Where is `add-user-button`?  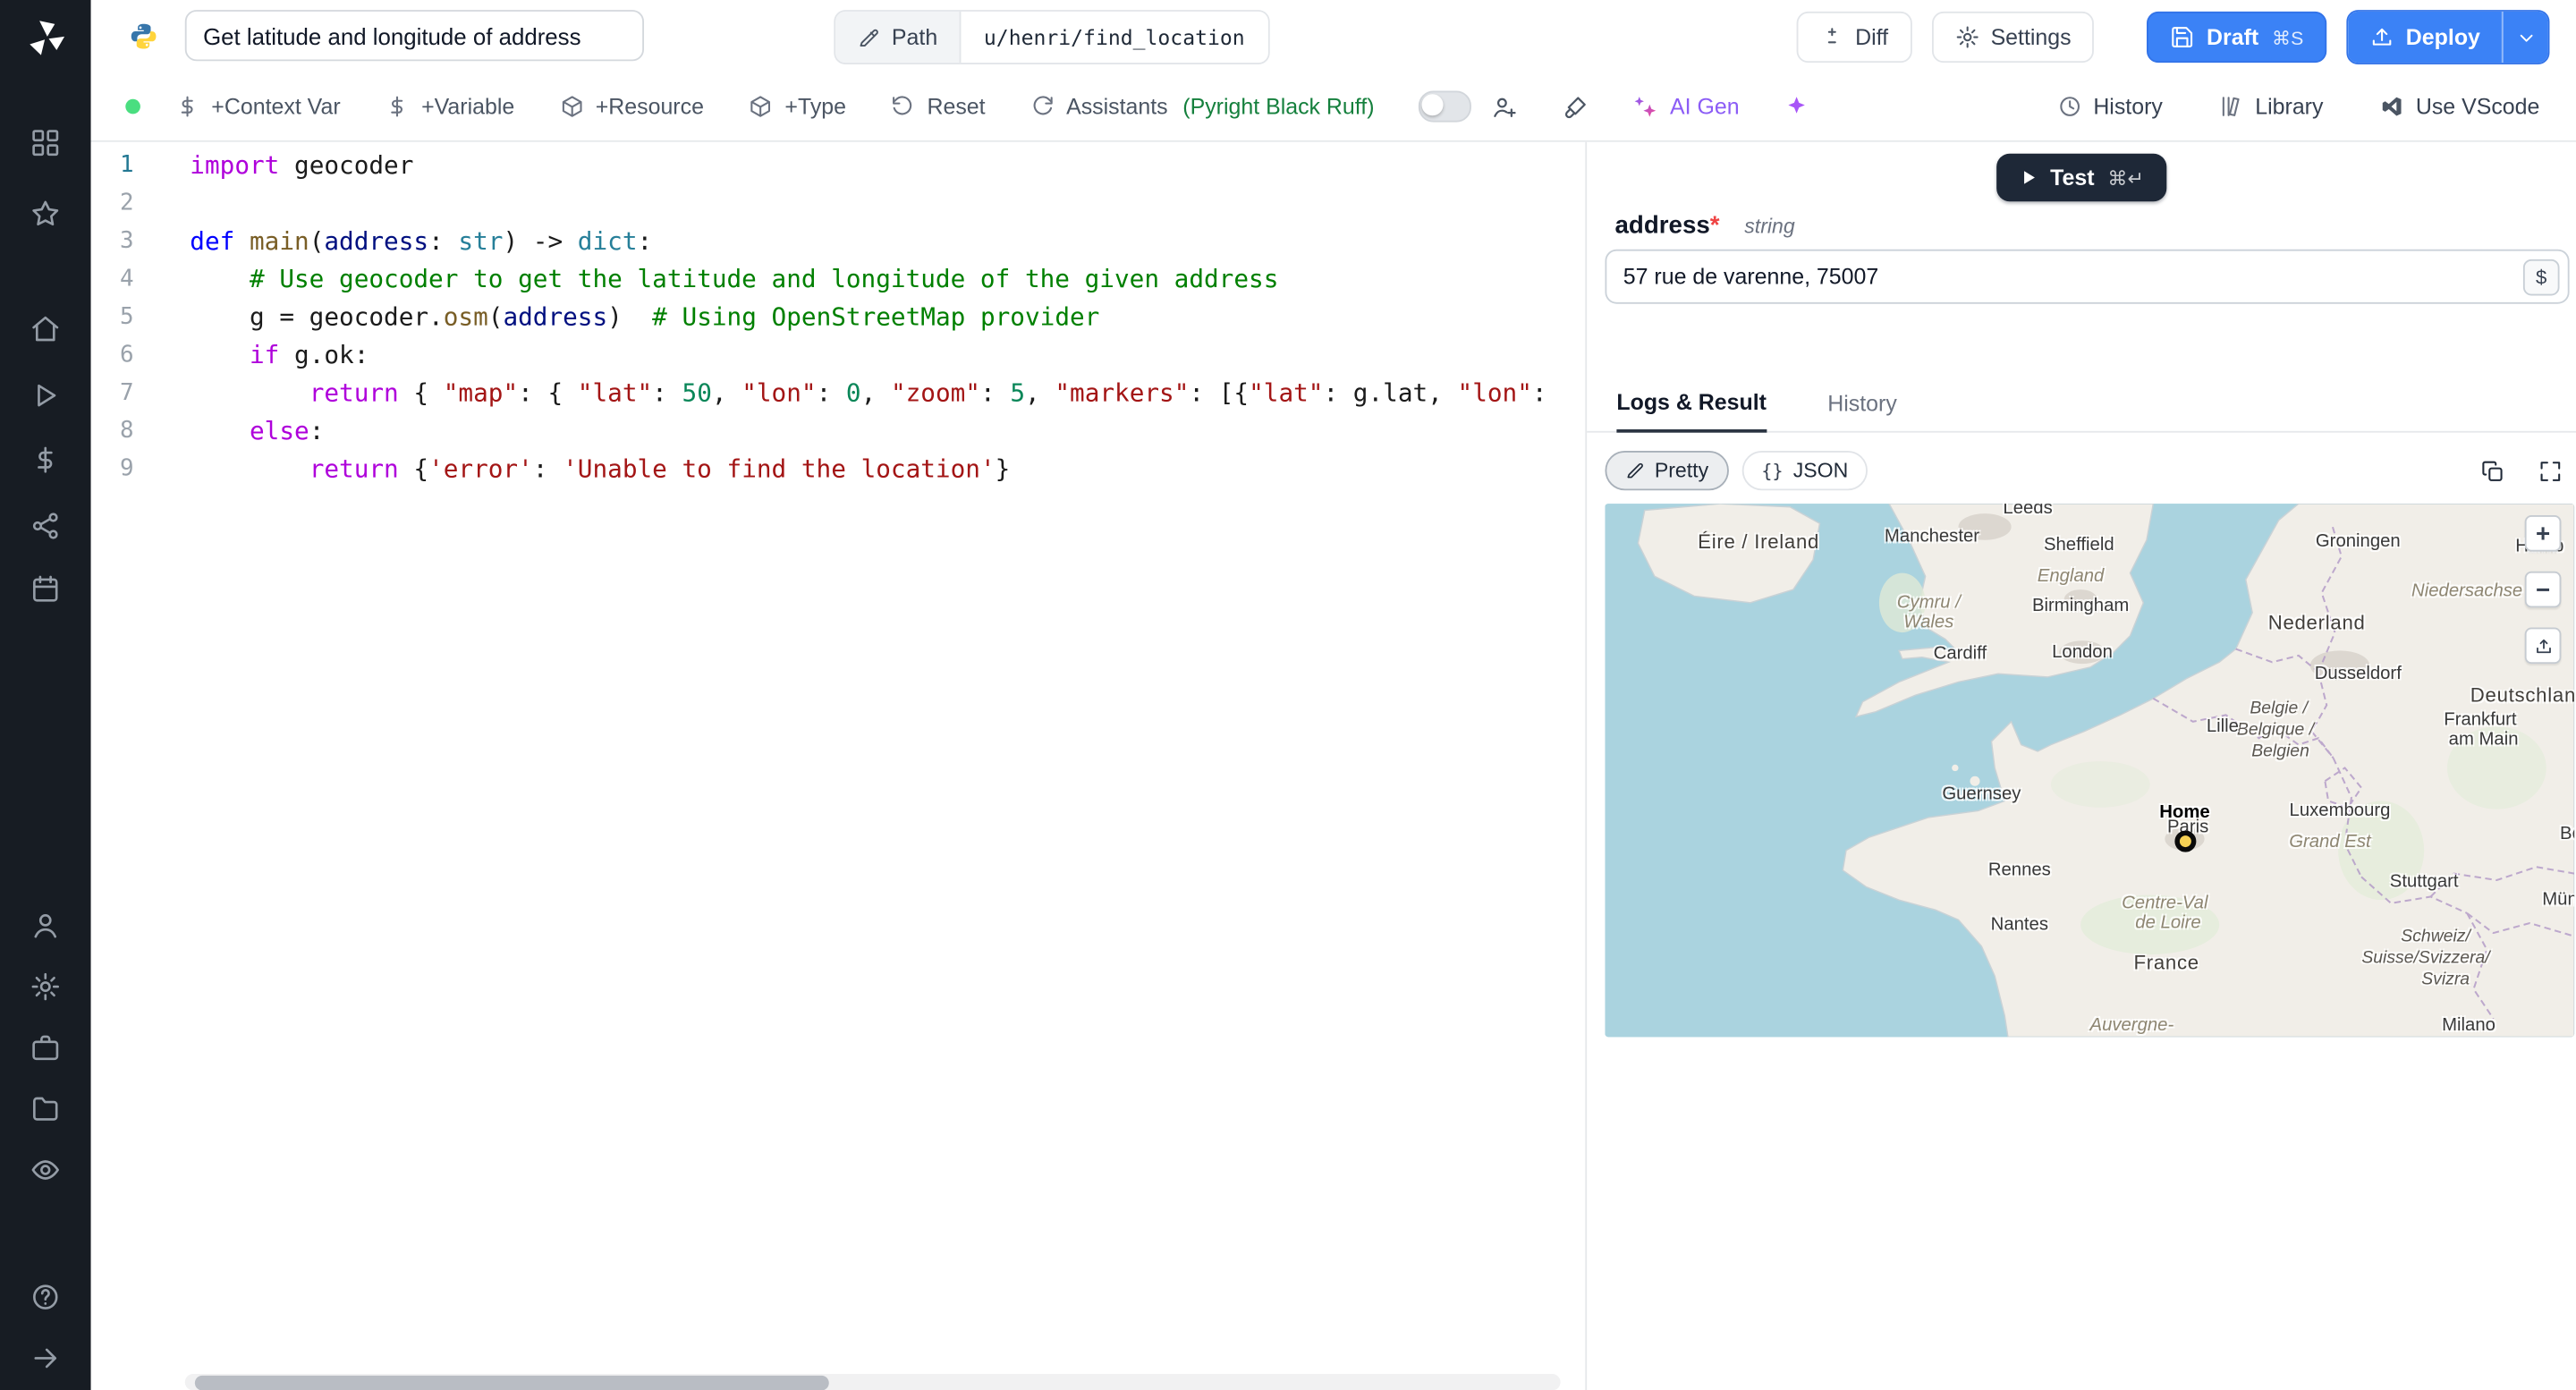 add-user-button is located at coordinates (1505, 106).